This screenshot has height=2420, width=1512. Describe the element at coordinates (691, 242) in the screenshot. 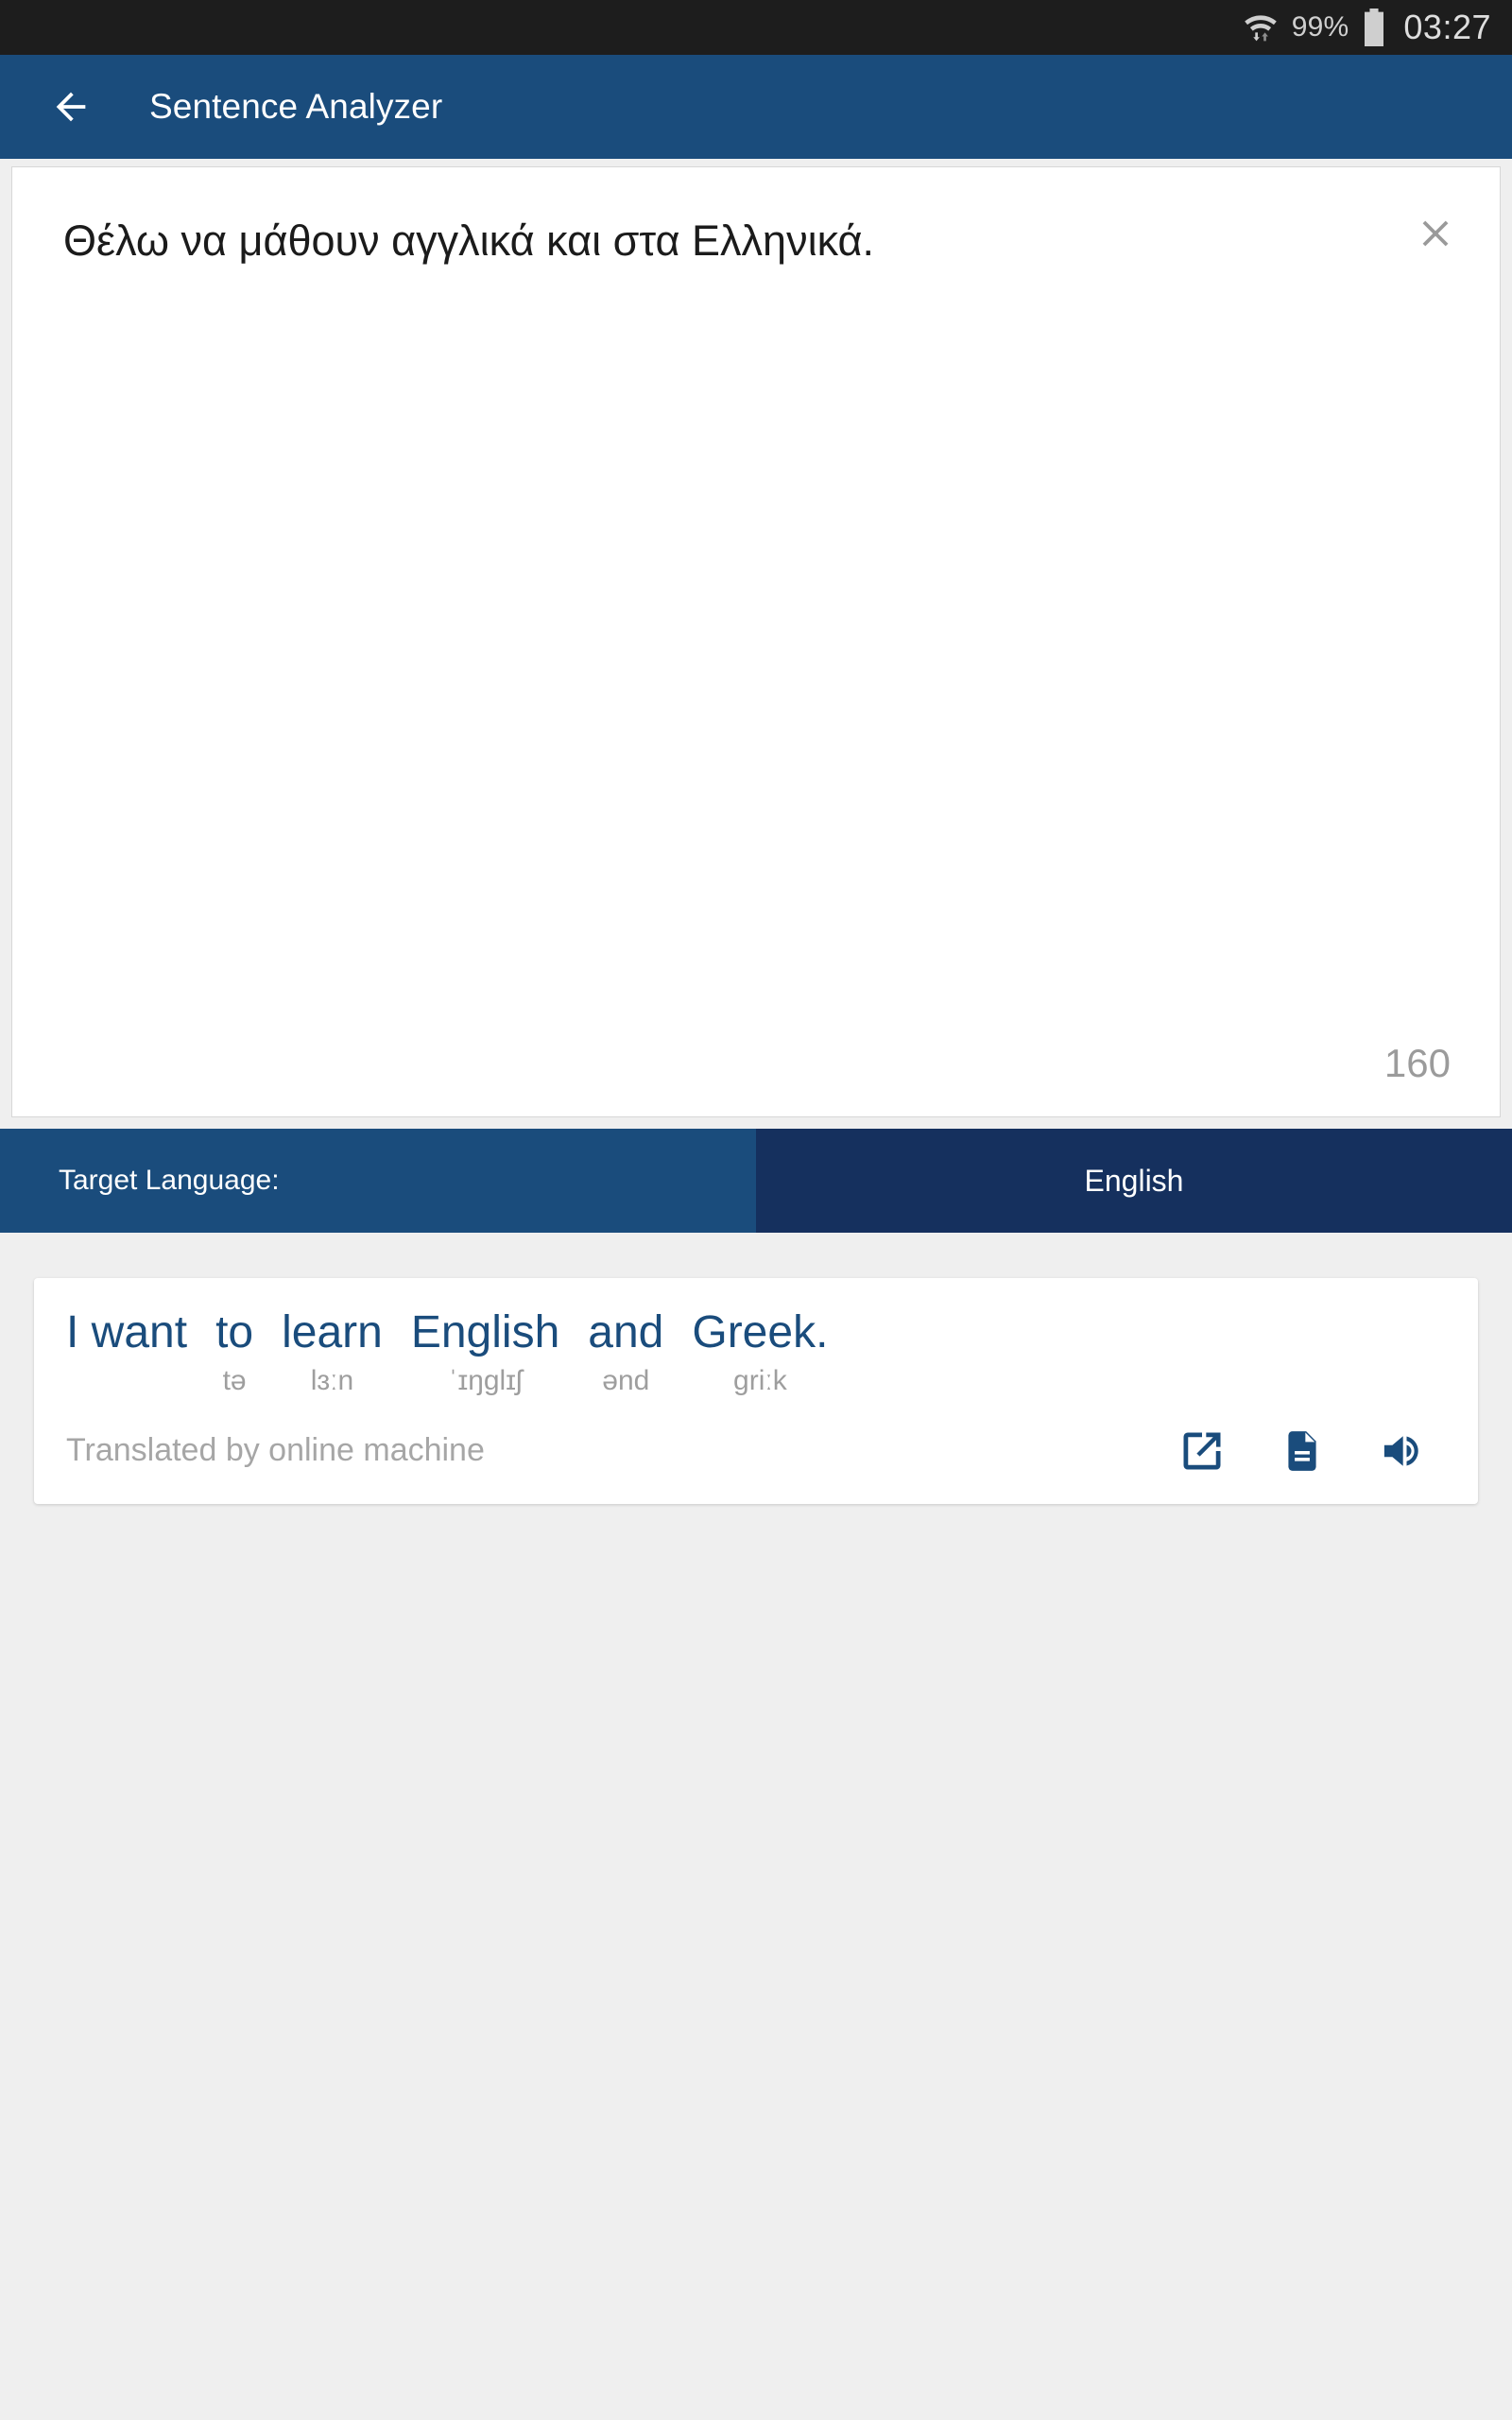

I see `source-text-input: Θέλω να μάθουν αγγλικά και στα Ελληνικά.` at that location.